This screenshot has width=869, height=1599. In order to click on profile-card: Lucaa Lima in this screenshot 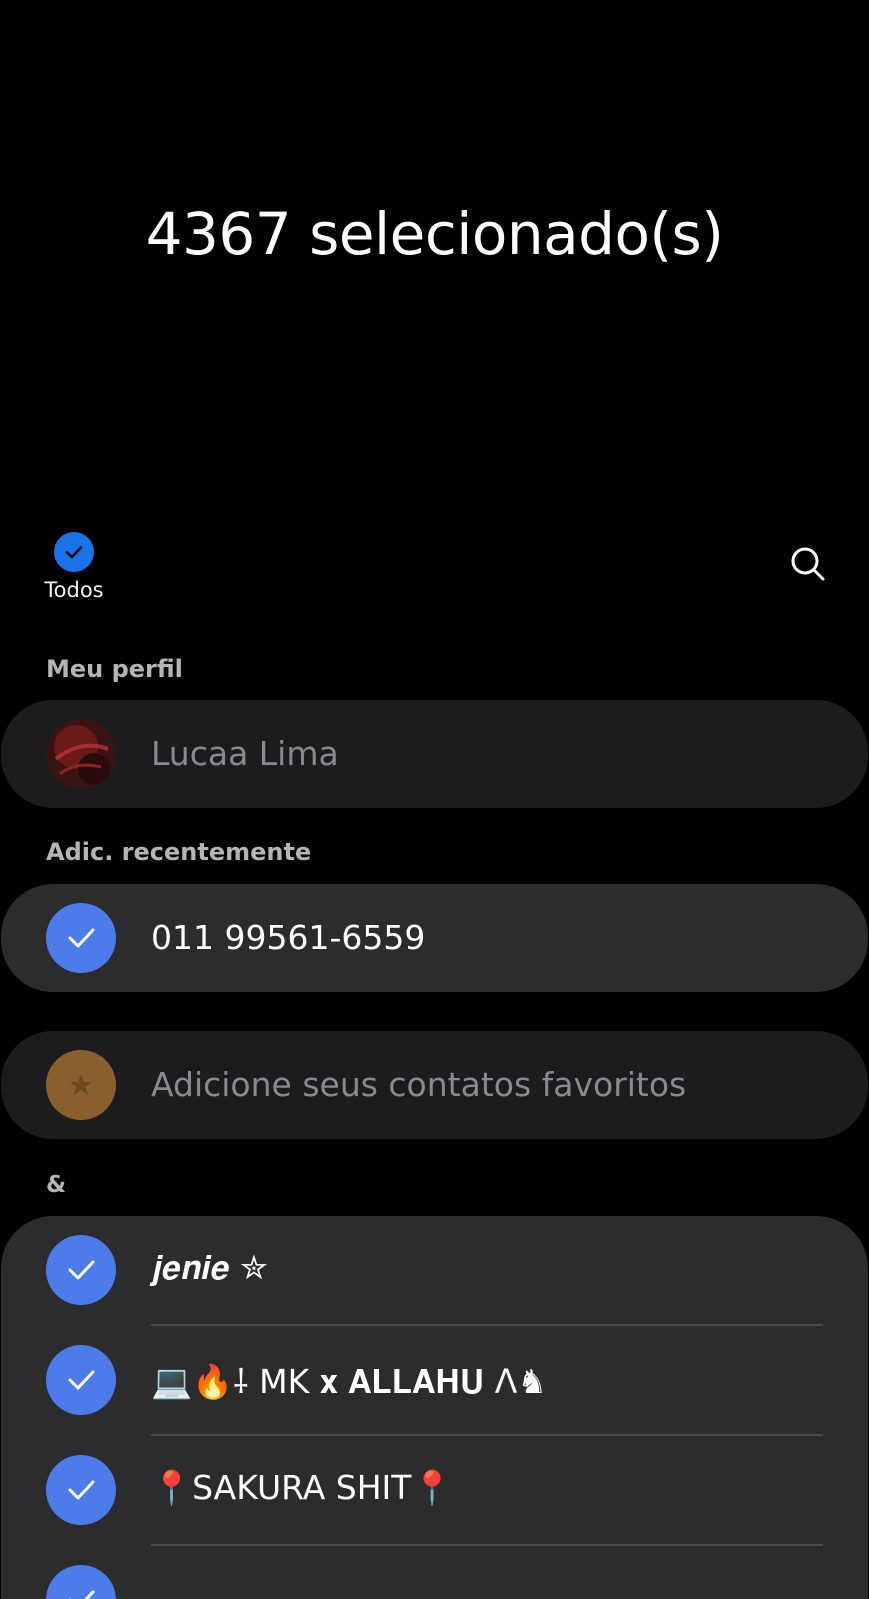, I will do `click(434, 754)`.